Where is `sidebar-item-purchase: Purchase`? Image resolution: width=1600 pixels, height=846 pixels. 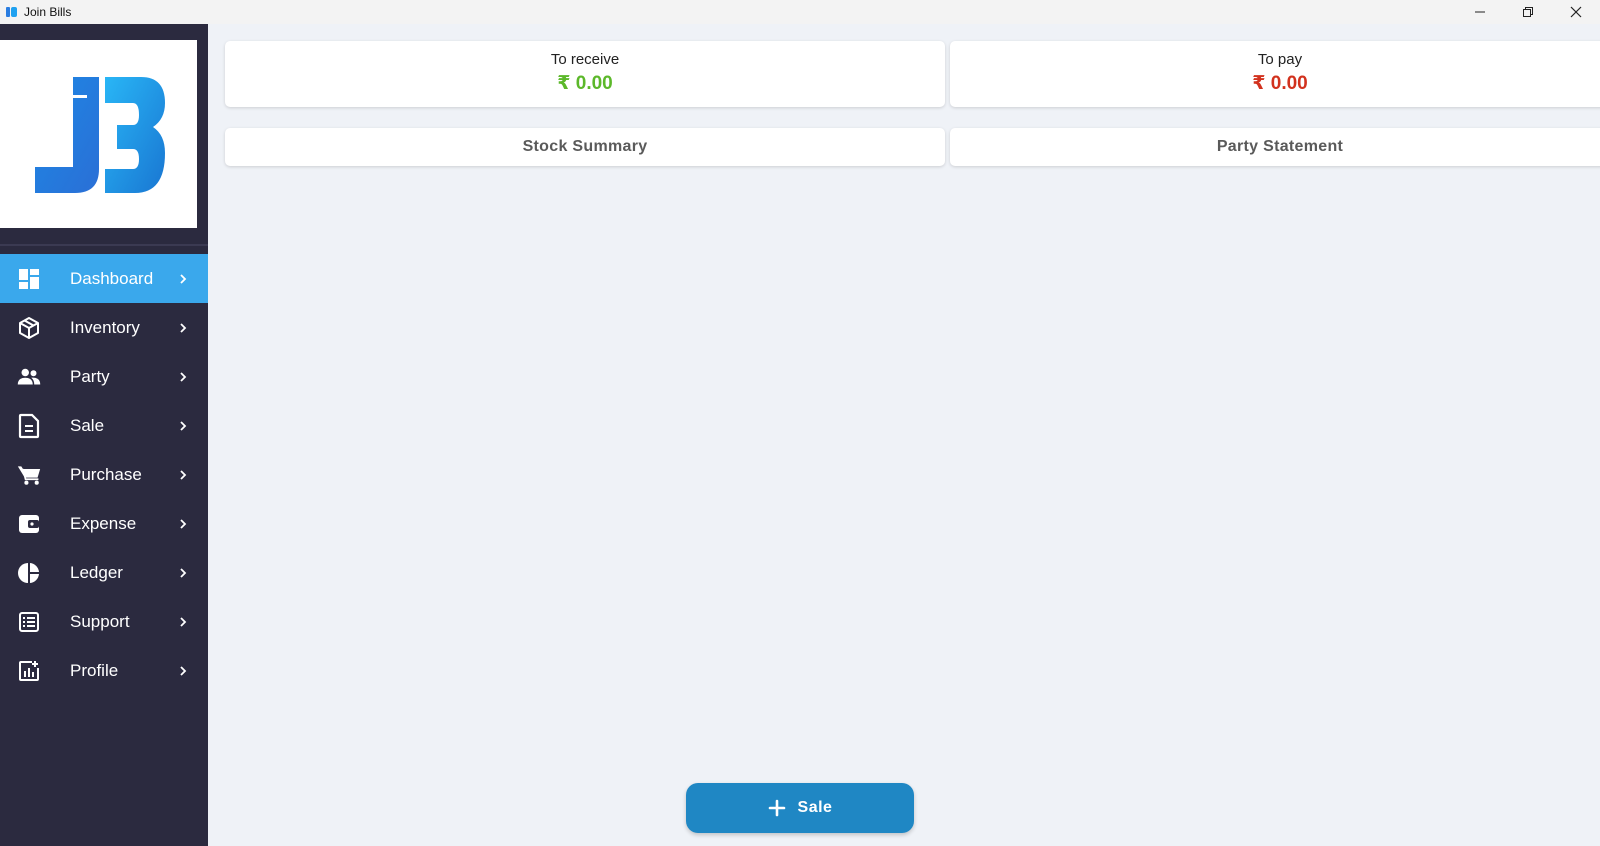
sidebar-item-purchase: Purchase is located at coordinates (104, 474).